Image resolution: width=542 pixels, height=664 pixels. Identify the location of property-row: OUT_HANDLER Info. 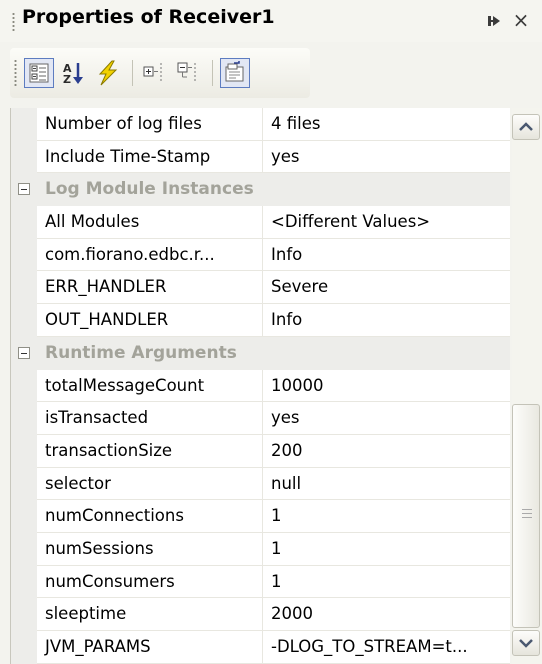
(260, 320).